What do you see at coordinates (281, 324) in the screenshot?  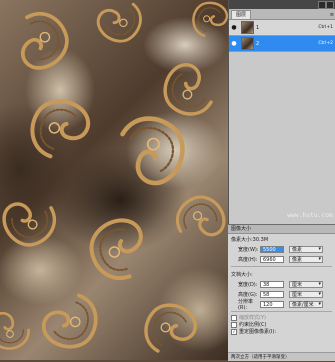 I see `constrain-proportions-checkbox: 约束比例(C)` at bounding box center [281, 324].